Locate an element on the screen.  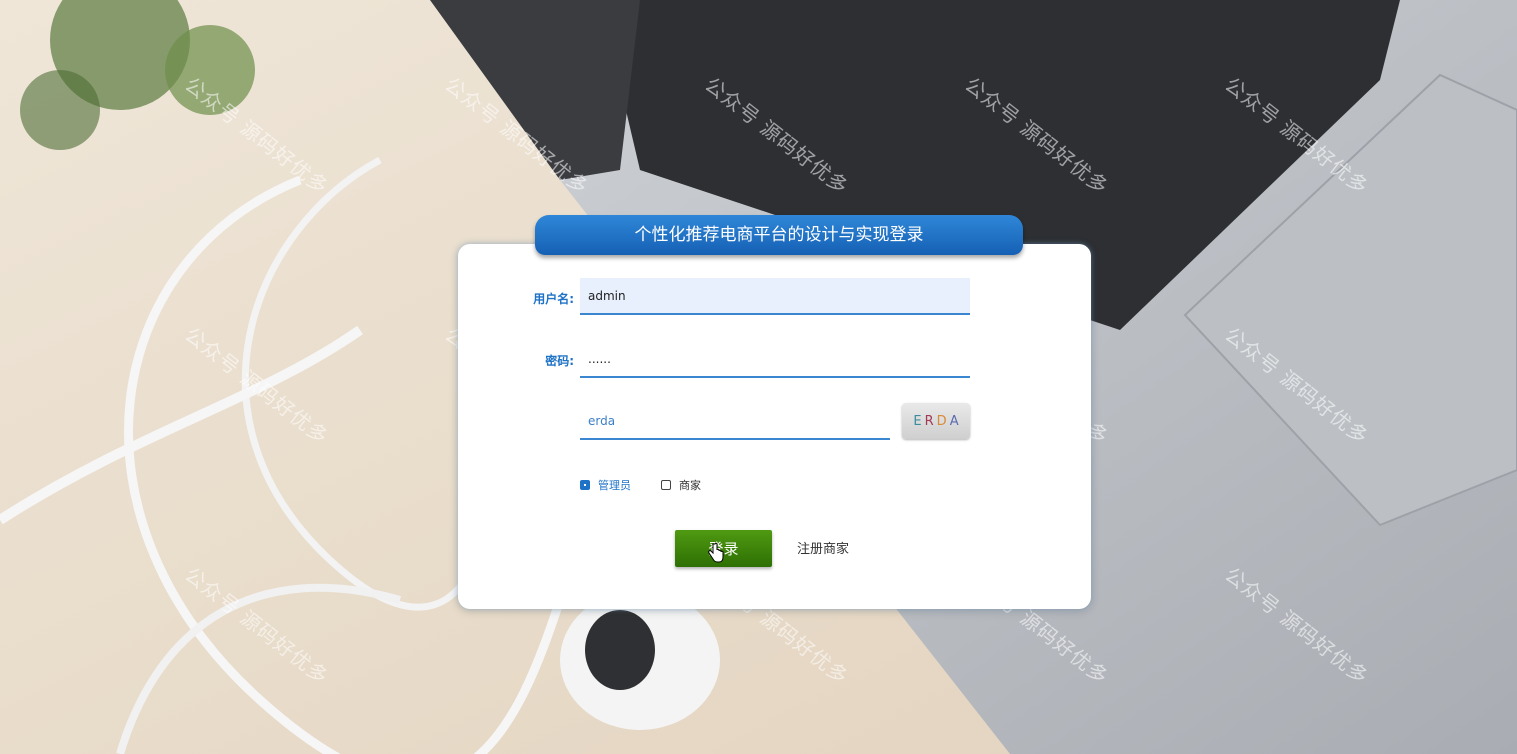
captcha-char: R is located at coordinates (929, 421).